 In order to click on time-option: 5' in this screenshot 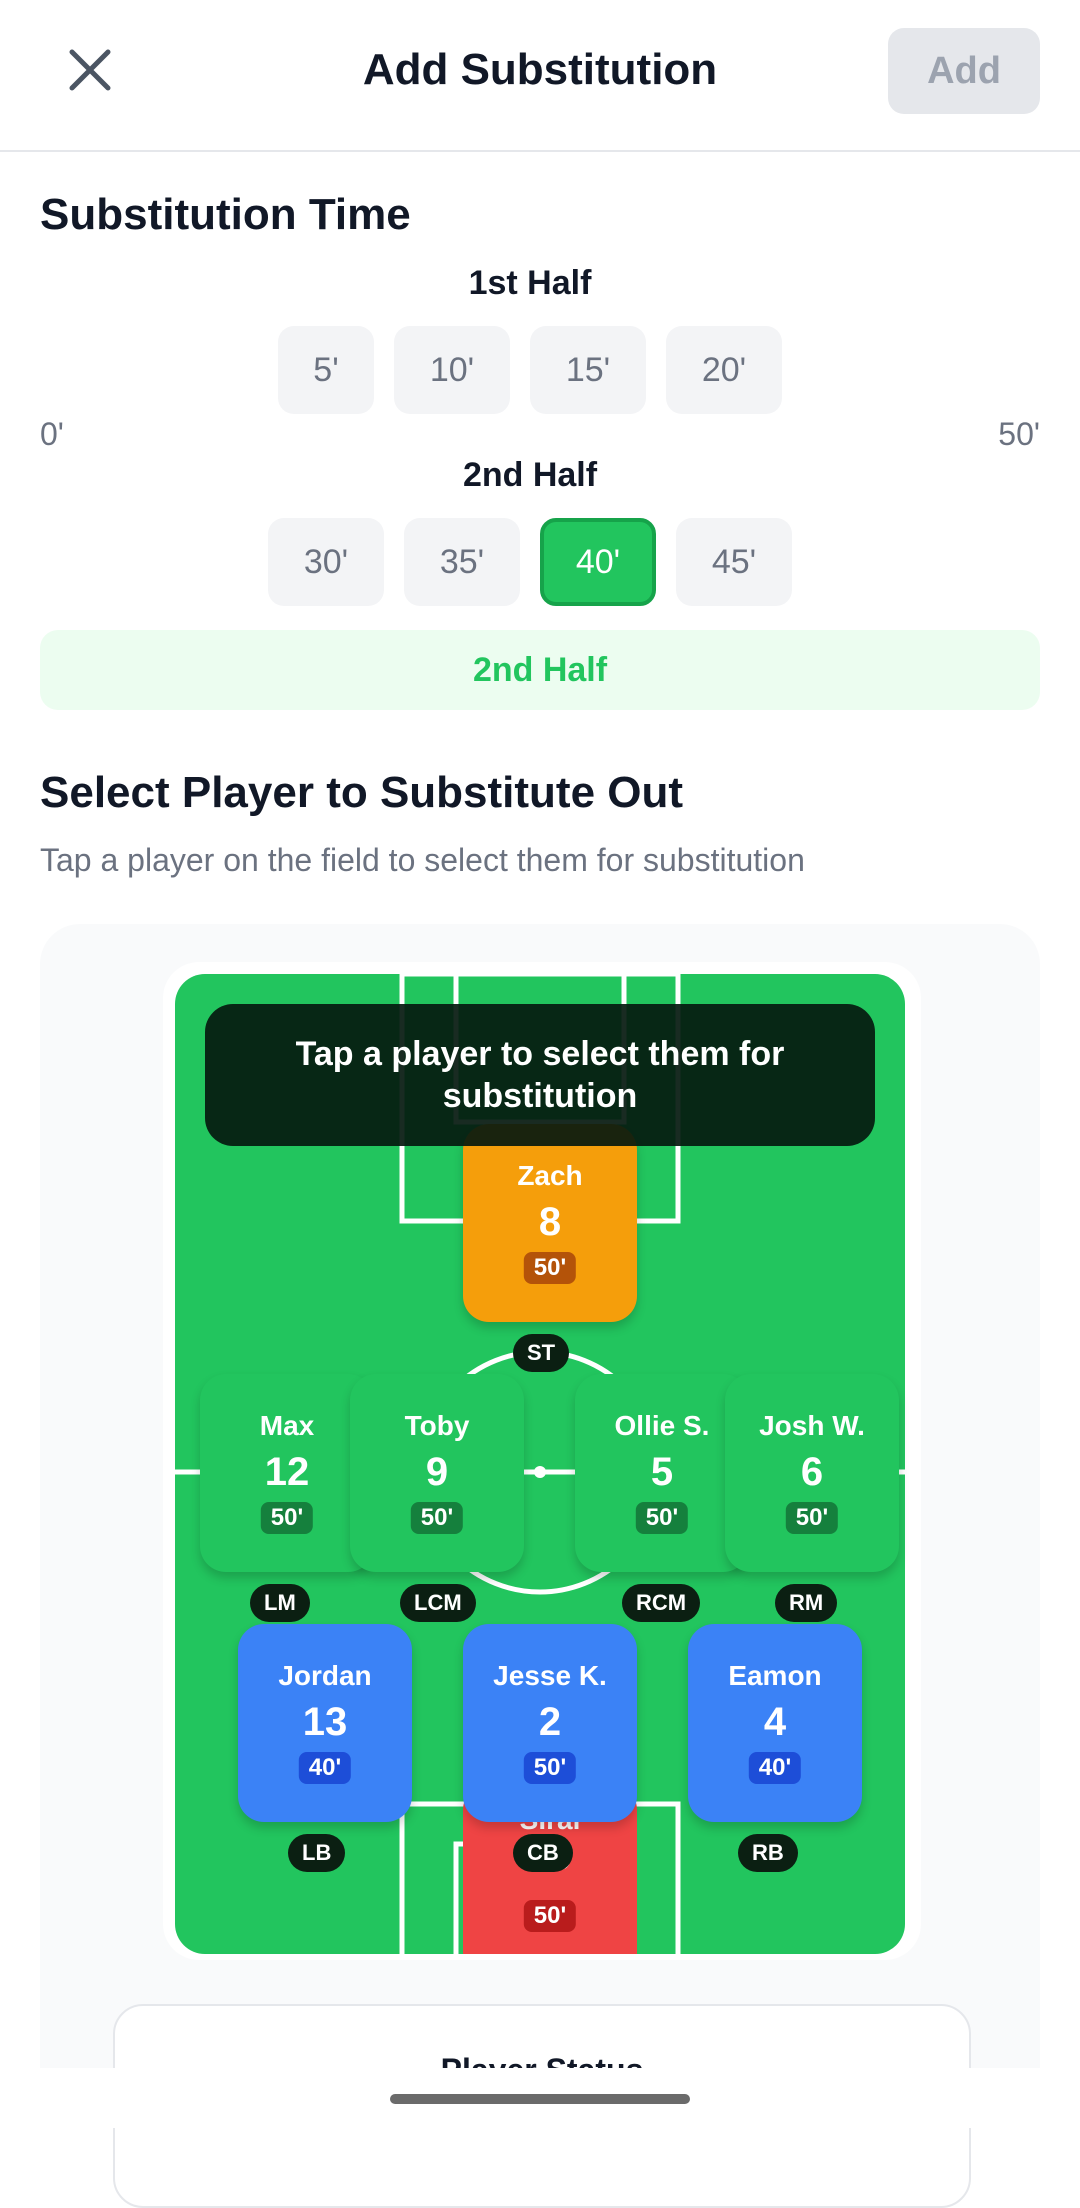, I will do `click(326, 370)`.